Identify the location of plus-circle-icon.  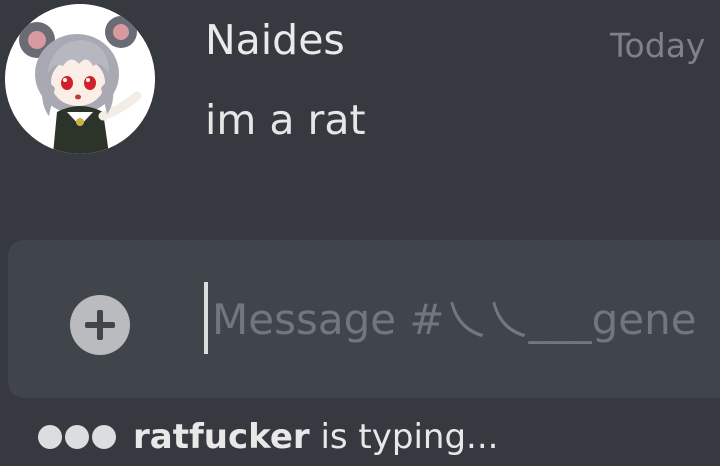
(100, 325).